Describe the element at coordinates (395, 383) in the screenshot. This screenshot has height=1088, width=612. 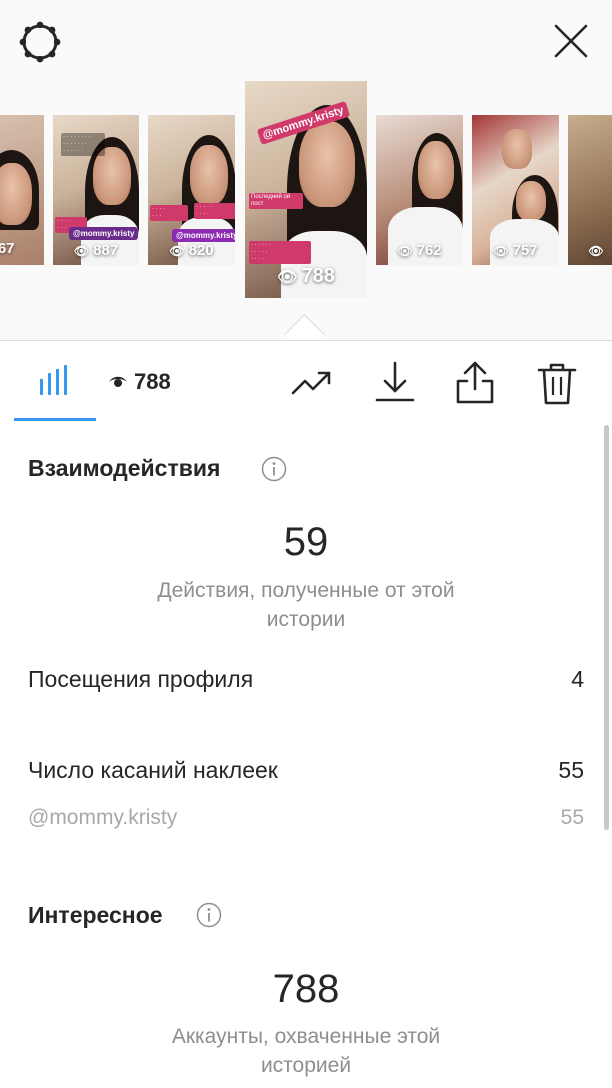
I see `download-icon` at that location.